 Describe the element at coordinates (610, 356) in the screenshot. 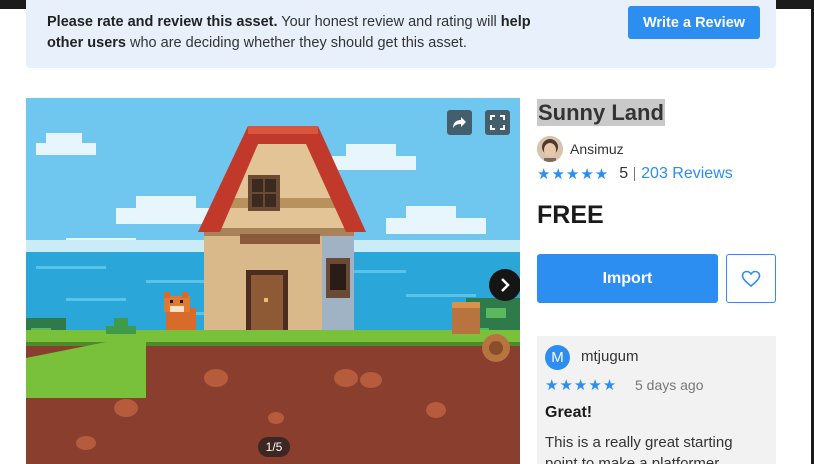

I see `reviewer-name: mtjugum` at that location.